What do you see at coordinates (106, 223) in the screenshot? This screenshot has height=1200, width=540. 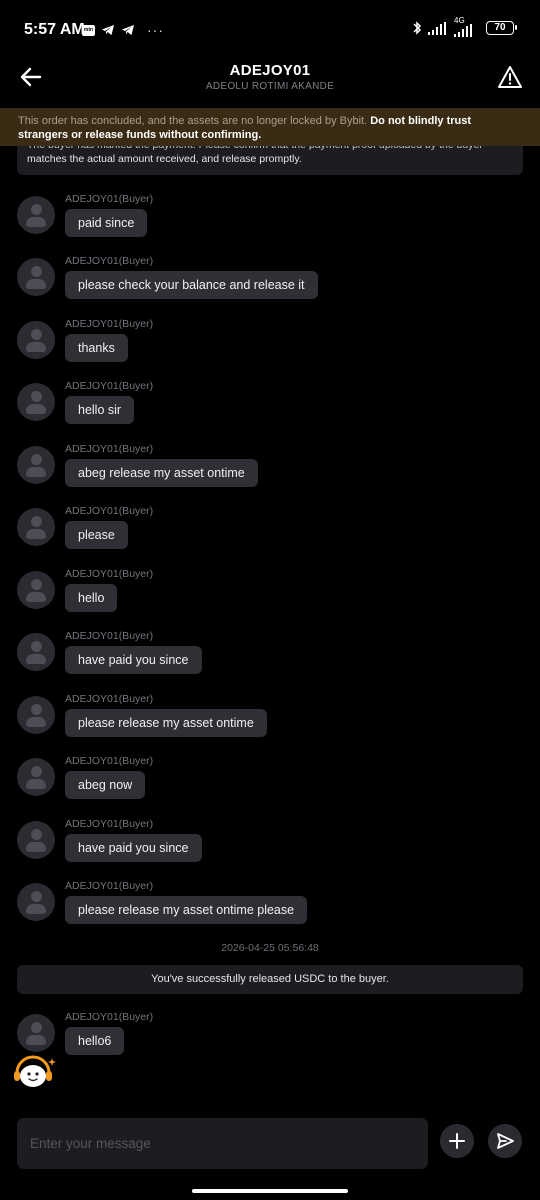 I see `message-bubble: paid since` at bounding box center [106, 223].